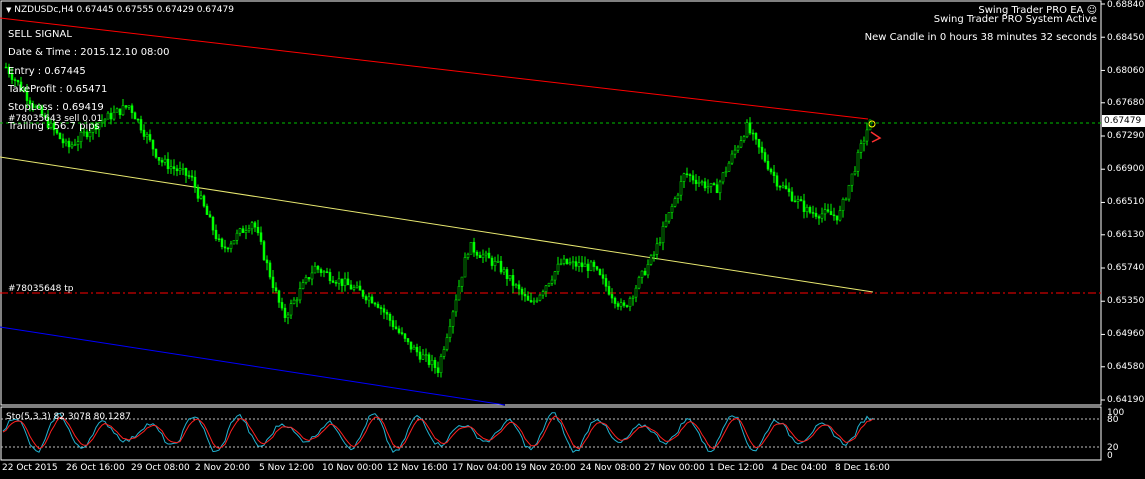 Image resolution: width=1145 pixels, height=479 pixels. What do you see at coordinates (1110, 456) in the screenshot?
I see `stoch-tick: 0` at bounding box center [1110, 456].